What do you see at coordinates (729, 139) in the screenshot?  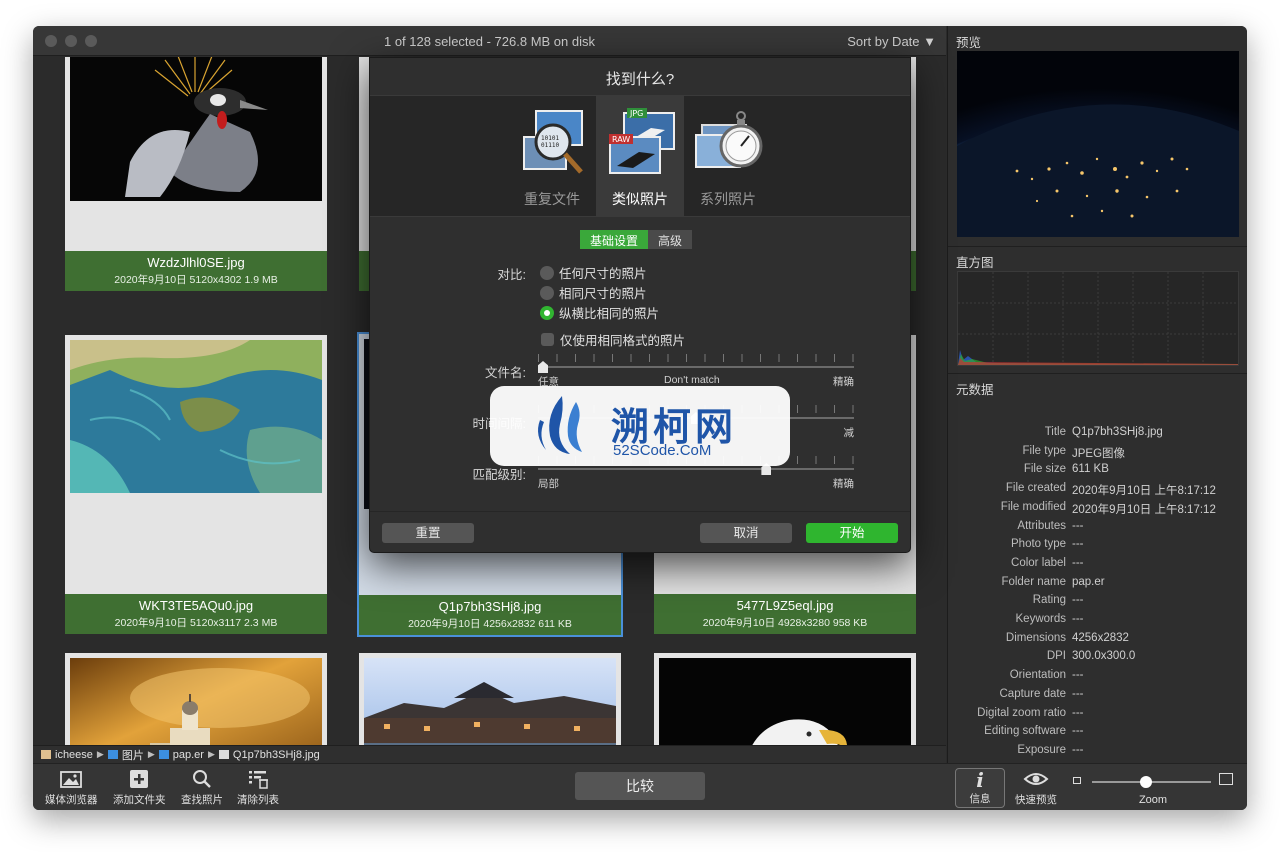 I see `stopwatch-photos-icon` at bounding box center [729, 139].